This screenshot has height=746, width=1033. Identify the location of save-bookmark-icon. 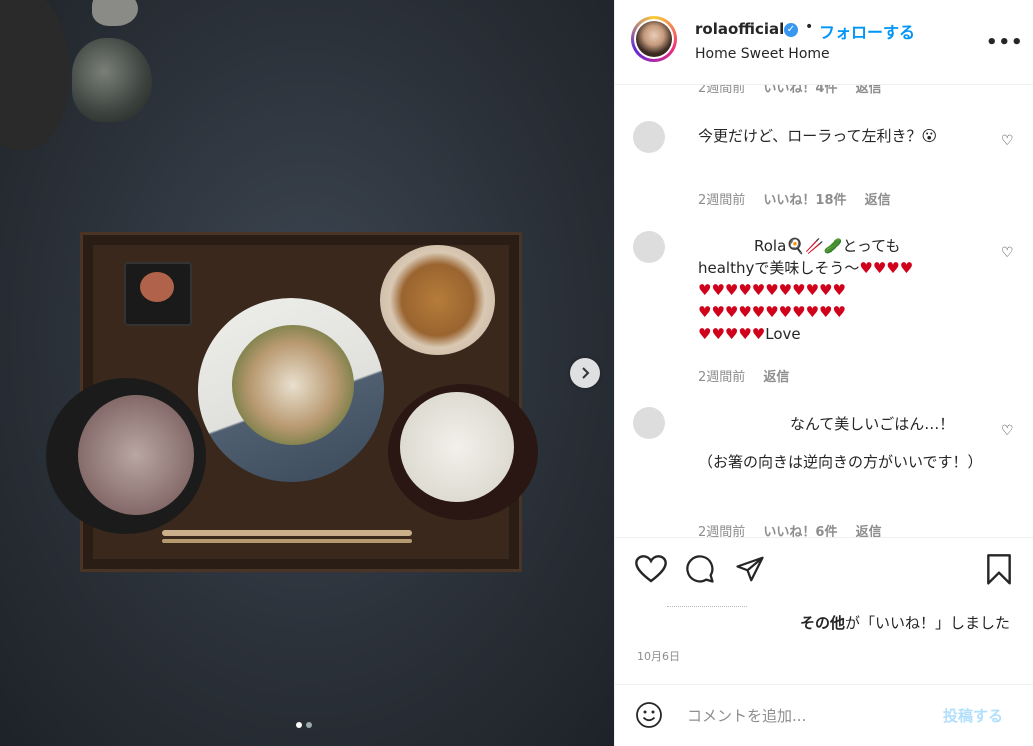
(999, 570).